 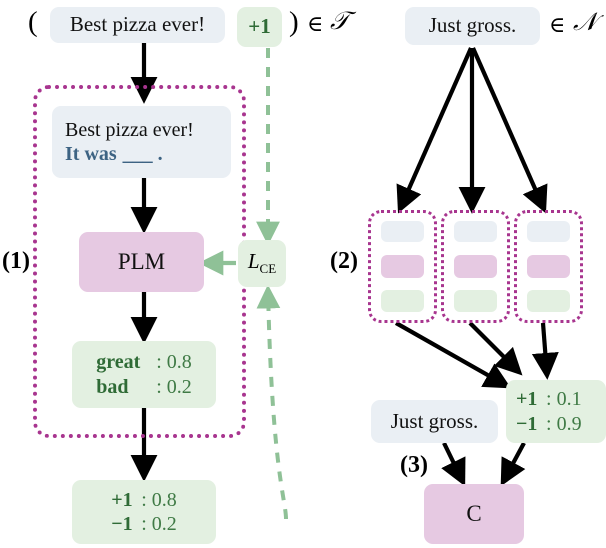 I want to click on ensemble-member-1-prompt-tile, so click(x=402, y=231).